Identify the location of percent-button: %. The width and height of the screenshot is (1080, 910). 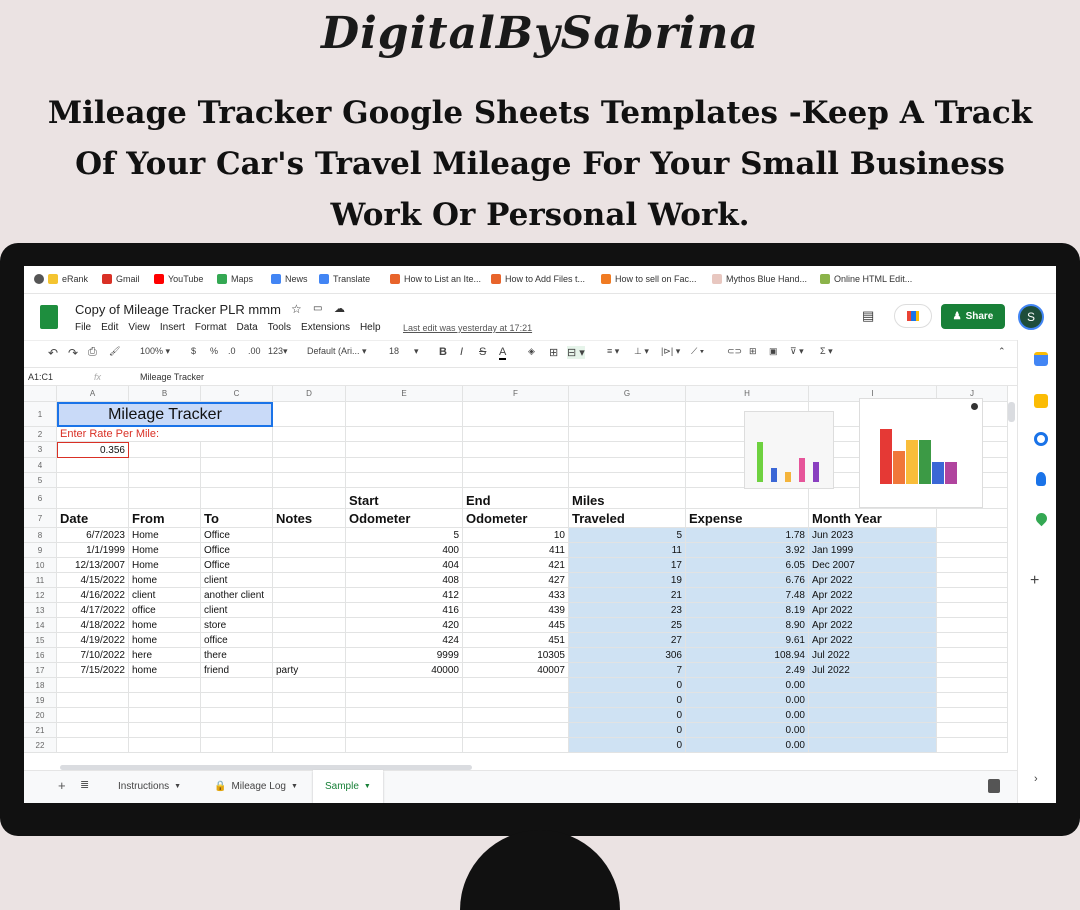
(214, 351).